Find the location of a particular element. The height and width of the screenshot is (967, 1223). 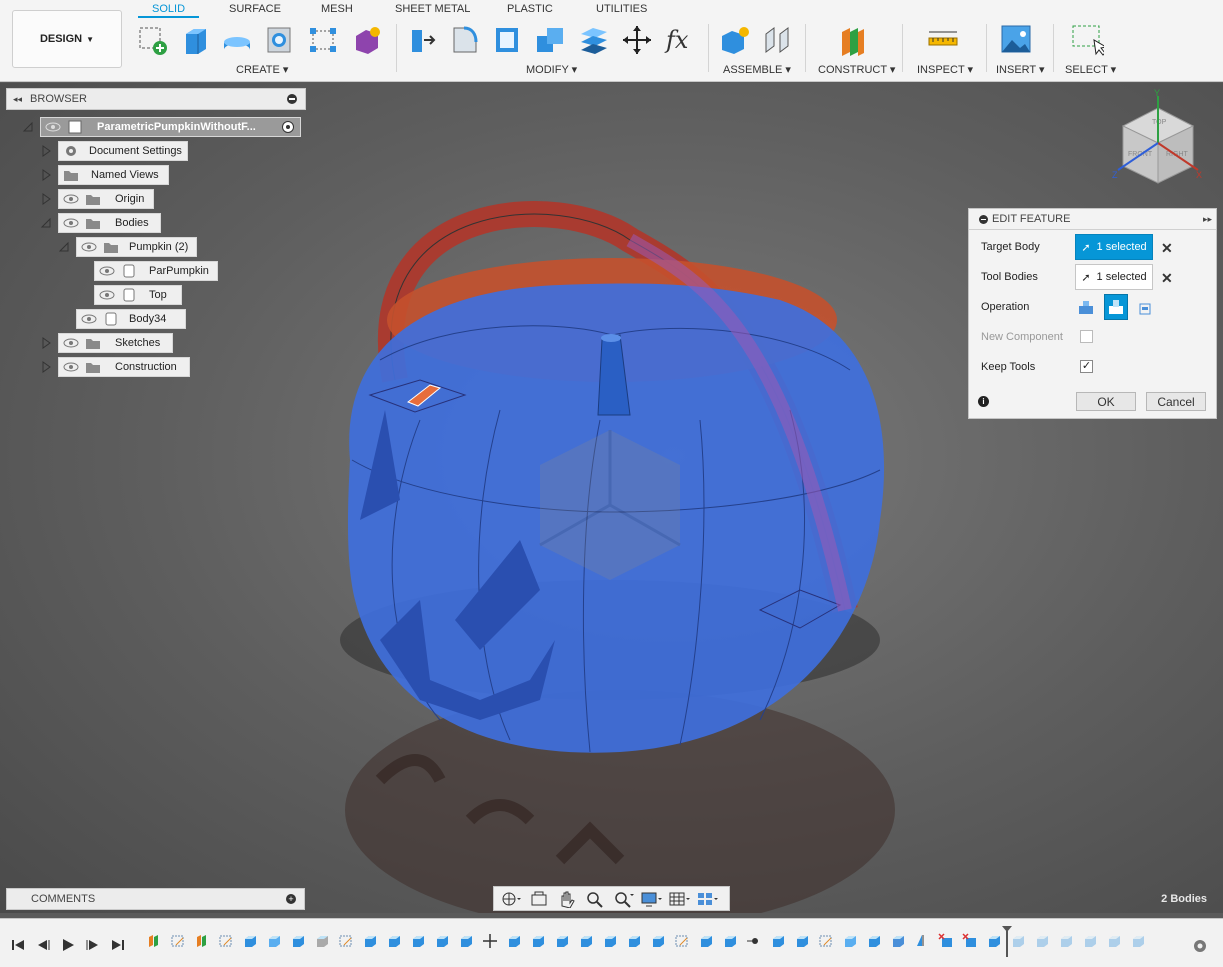

parameters-fx-icon: fx is located at coordinates (681, 40).